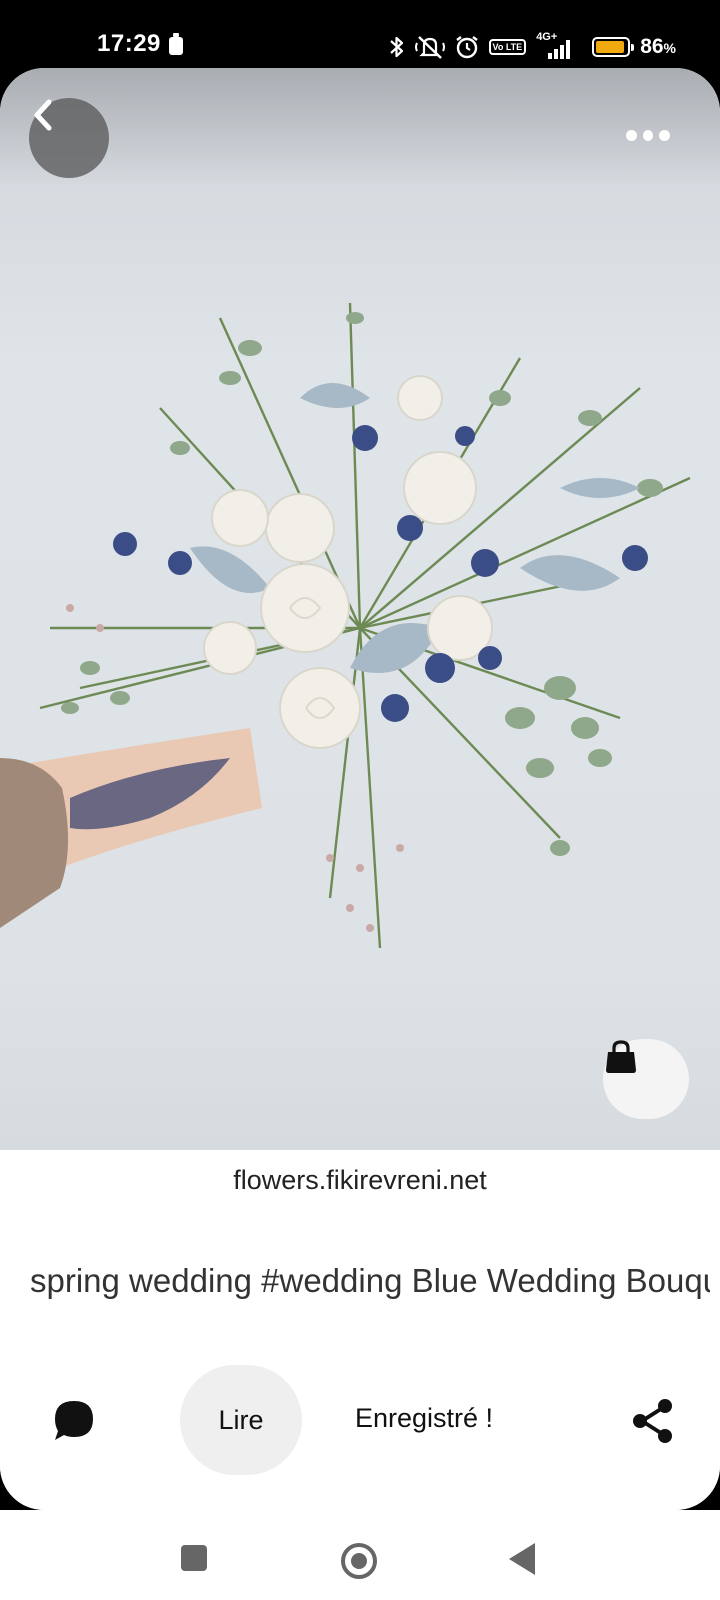 Image resolution: width=720 pixels, height=1600 pixels. I want to click on more-options-button, so click(648, 135).